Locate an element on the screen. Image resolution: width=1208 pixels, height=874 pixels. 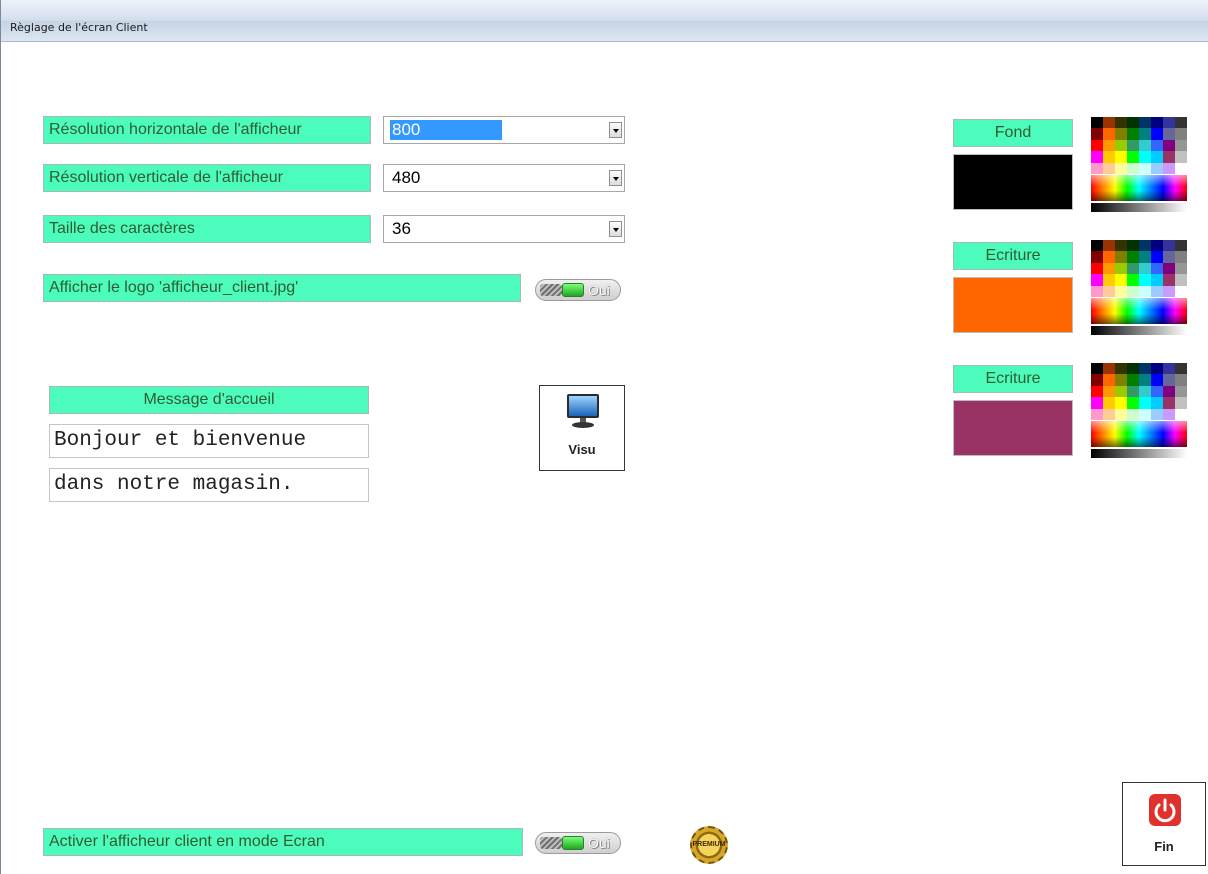
activate-toggle: Oui is located at coordinates (578, 843).